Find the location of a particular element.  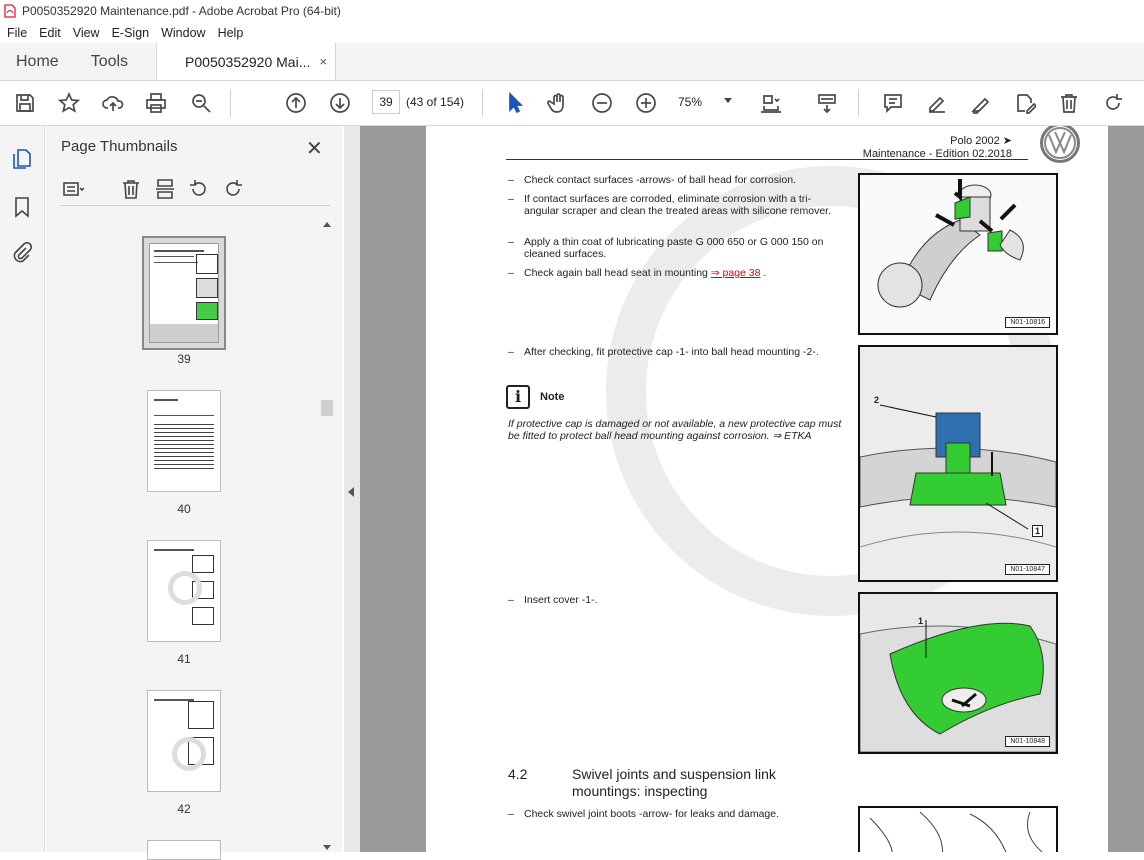

next-page-icon is located at coordinates (340, 103).